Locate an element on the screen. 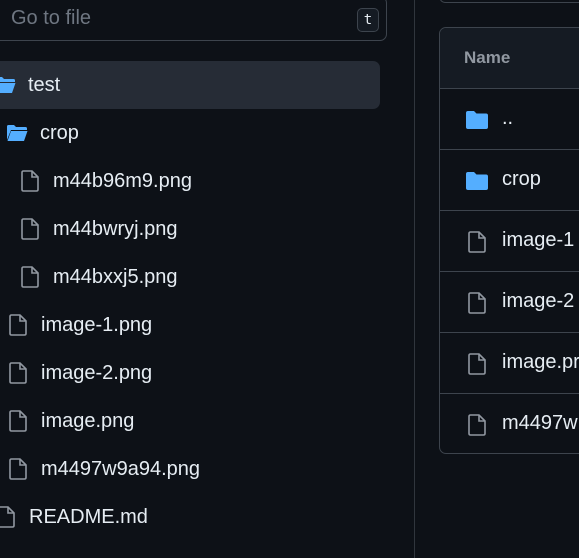 The width and height of the screenshot is (579, 558). panel-edge is located at coordinates (509, 1).